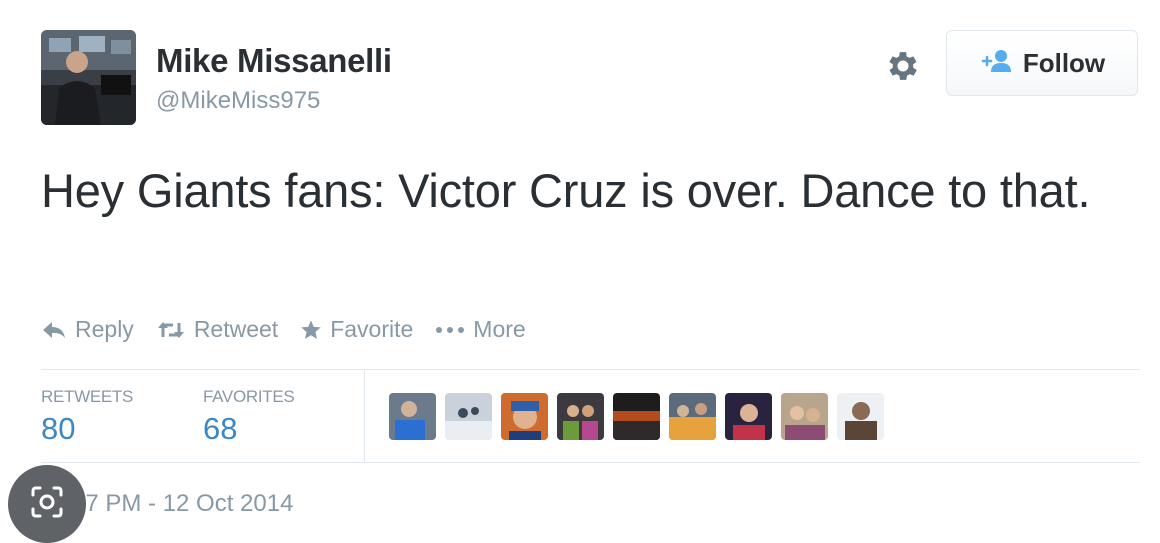 Image resolution: width=1160 pixels, height=543 pixels. Describe the element at coordinates (220, 428) in the screenshot. I see `favorites-count: 68` at that location.